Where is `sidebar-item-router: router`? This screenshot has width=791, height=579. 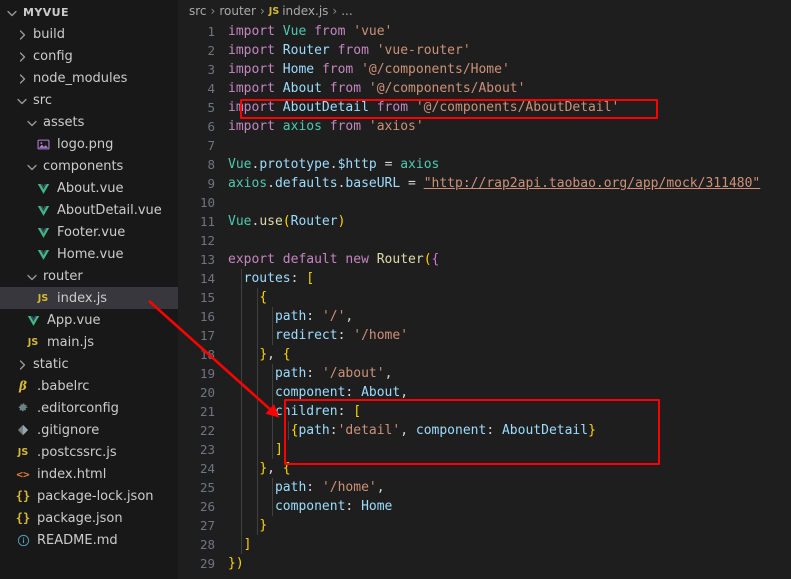 sidebar-item-router: router is located at coordinates (89, 276).